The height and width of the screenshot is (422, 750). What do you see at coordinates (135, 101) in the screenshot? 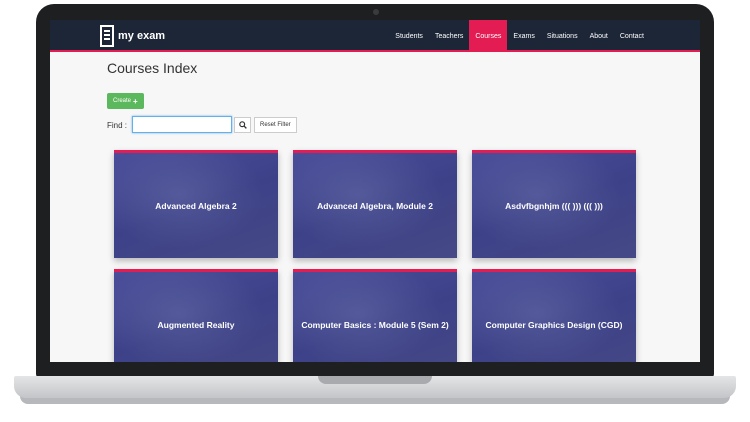
I see `plus-icon: +` at bounding box center [135, 101].